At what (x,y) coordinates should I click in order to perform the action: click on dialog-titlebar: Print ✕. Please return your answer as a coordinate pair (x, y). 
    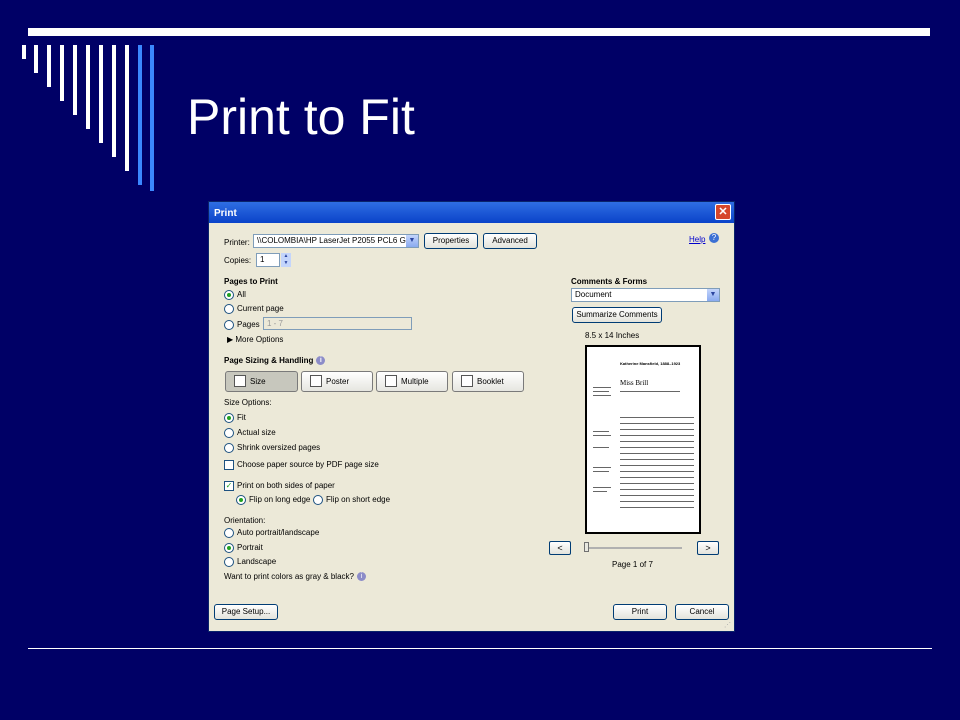
    Looking at the image, I should click on (471, 212).